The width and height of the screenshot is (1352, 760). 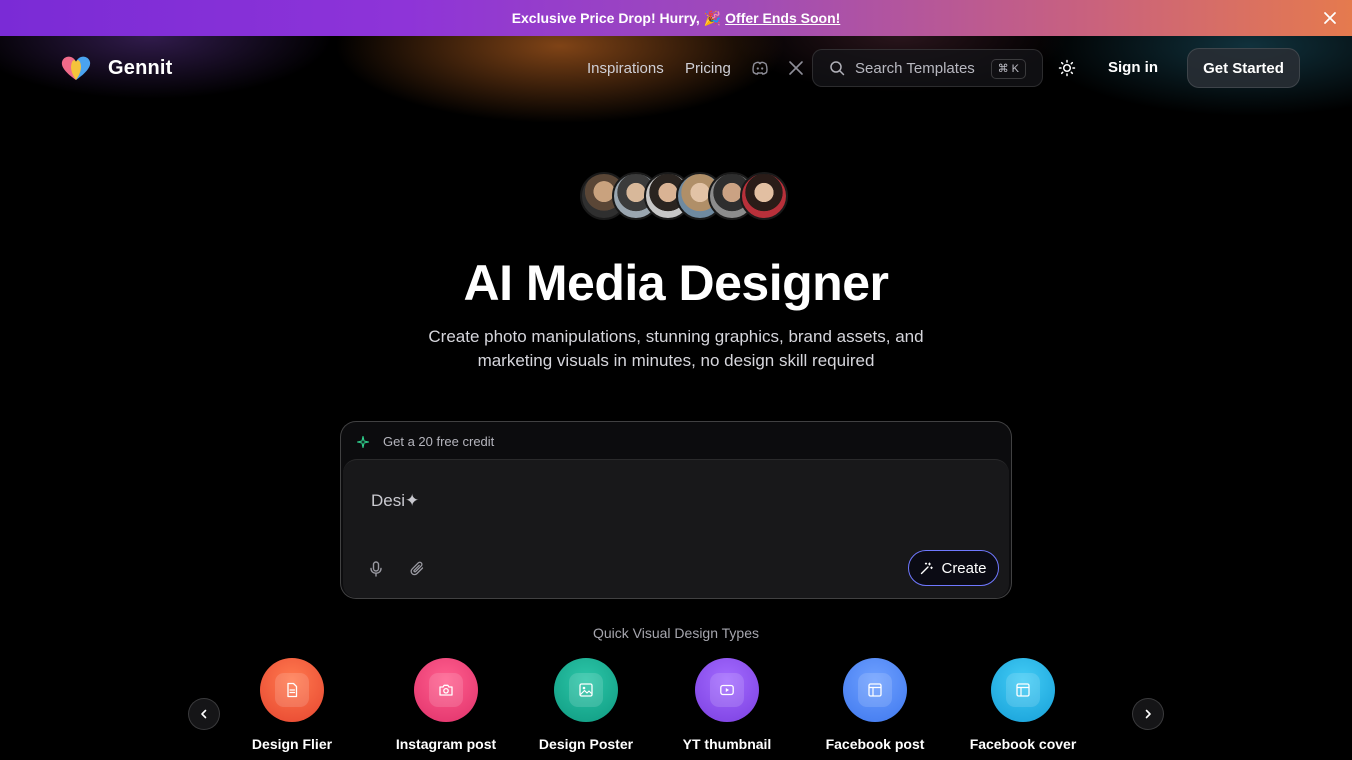 What do you see at coordinates (708, 68) in the screenshot?
I see `nav-pricing: Pricing` at bounding box center [708, 68].